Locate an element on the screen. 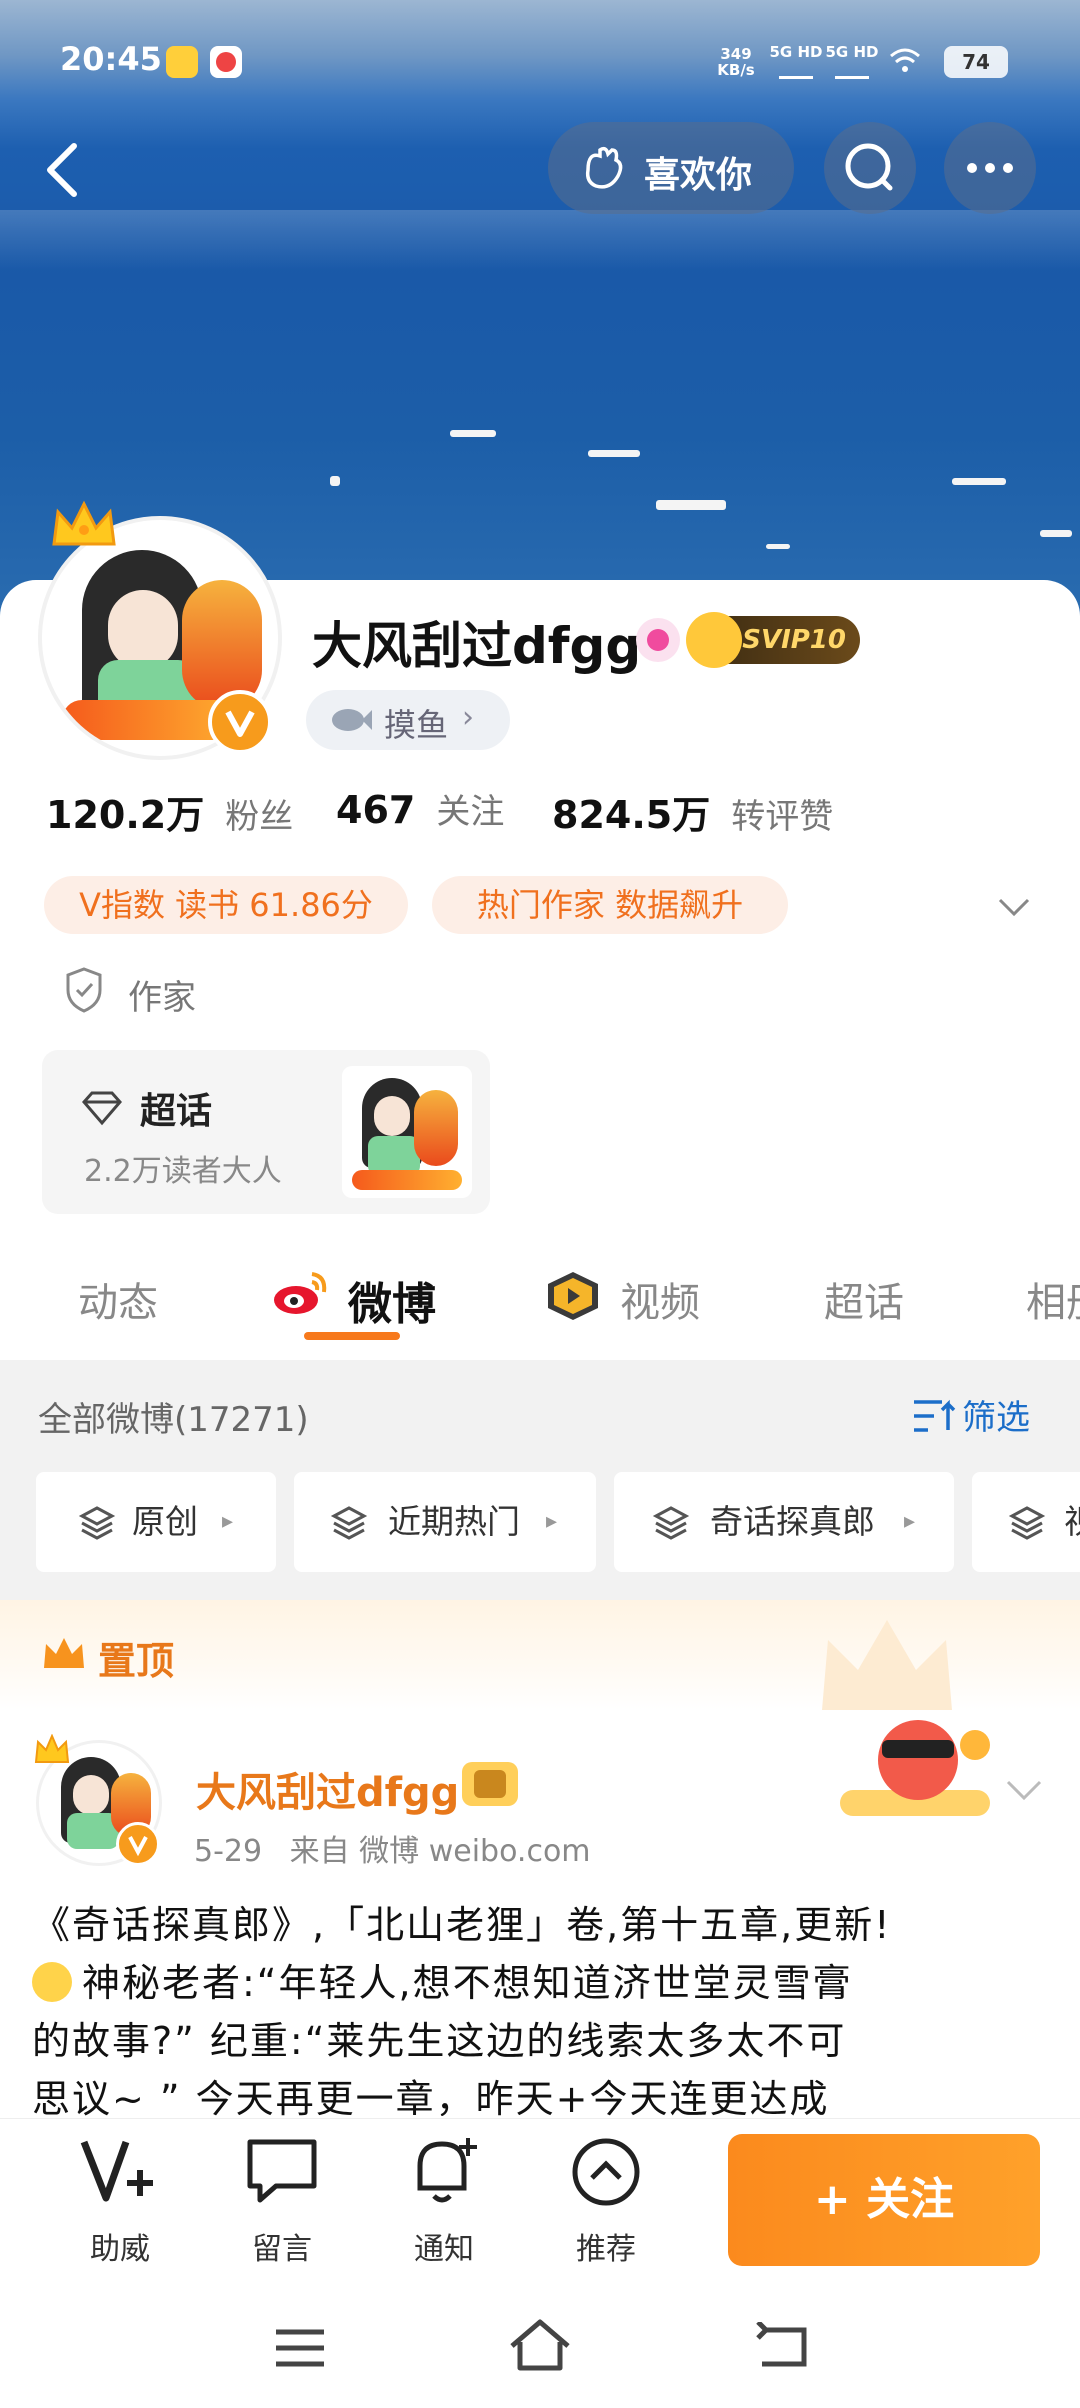 Image resolution: width=1080 pixels, height=2408 pixels. recommend-label: 推荐 is located at coordinates (606, 2249).